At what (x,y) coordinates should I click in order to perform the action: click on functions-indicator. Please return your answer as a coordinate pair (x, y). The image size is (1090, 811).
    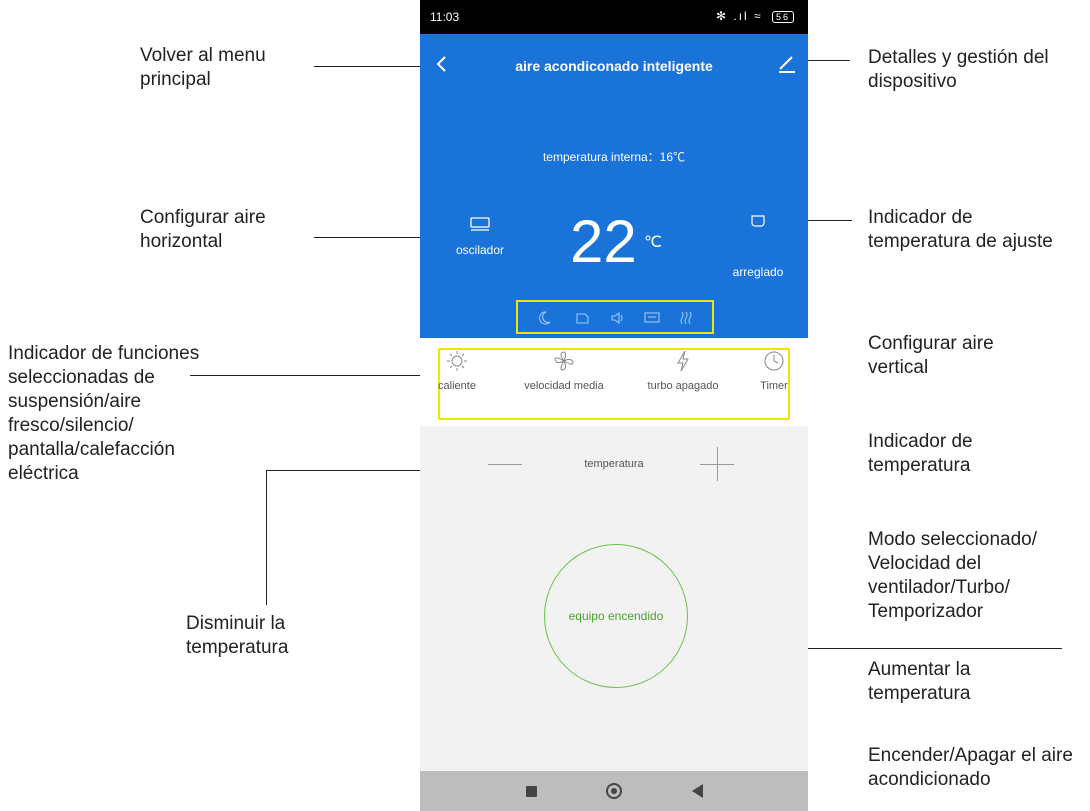
    Looking at the image, I should click on (615, 317).